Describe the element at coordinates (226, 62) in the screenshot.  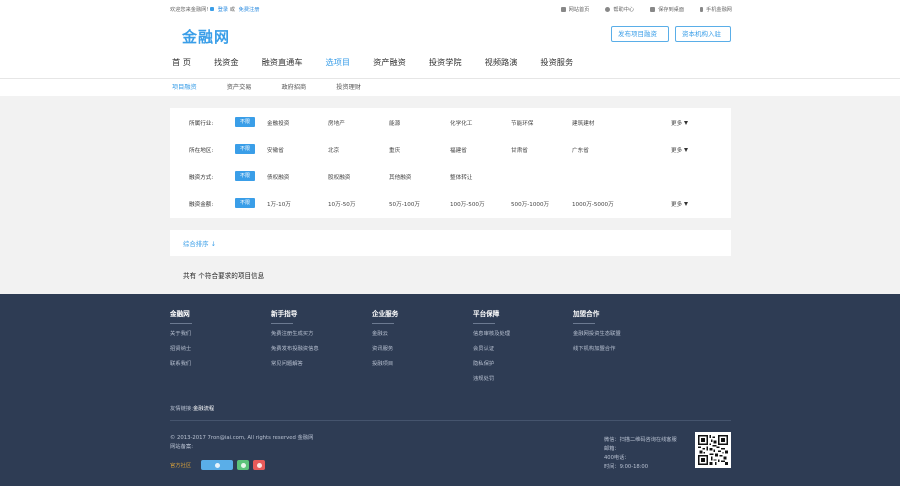
I see `nav-item-find-funds: 找资金` at that location.